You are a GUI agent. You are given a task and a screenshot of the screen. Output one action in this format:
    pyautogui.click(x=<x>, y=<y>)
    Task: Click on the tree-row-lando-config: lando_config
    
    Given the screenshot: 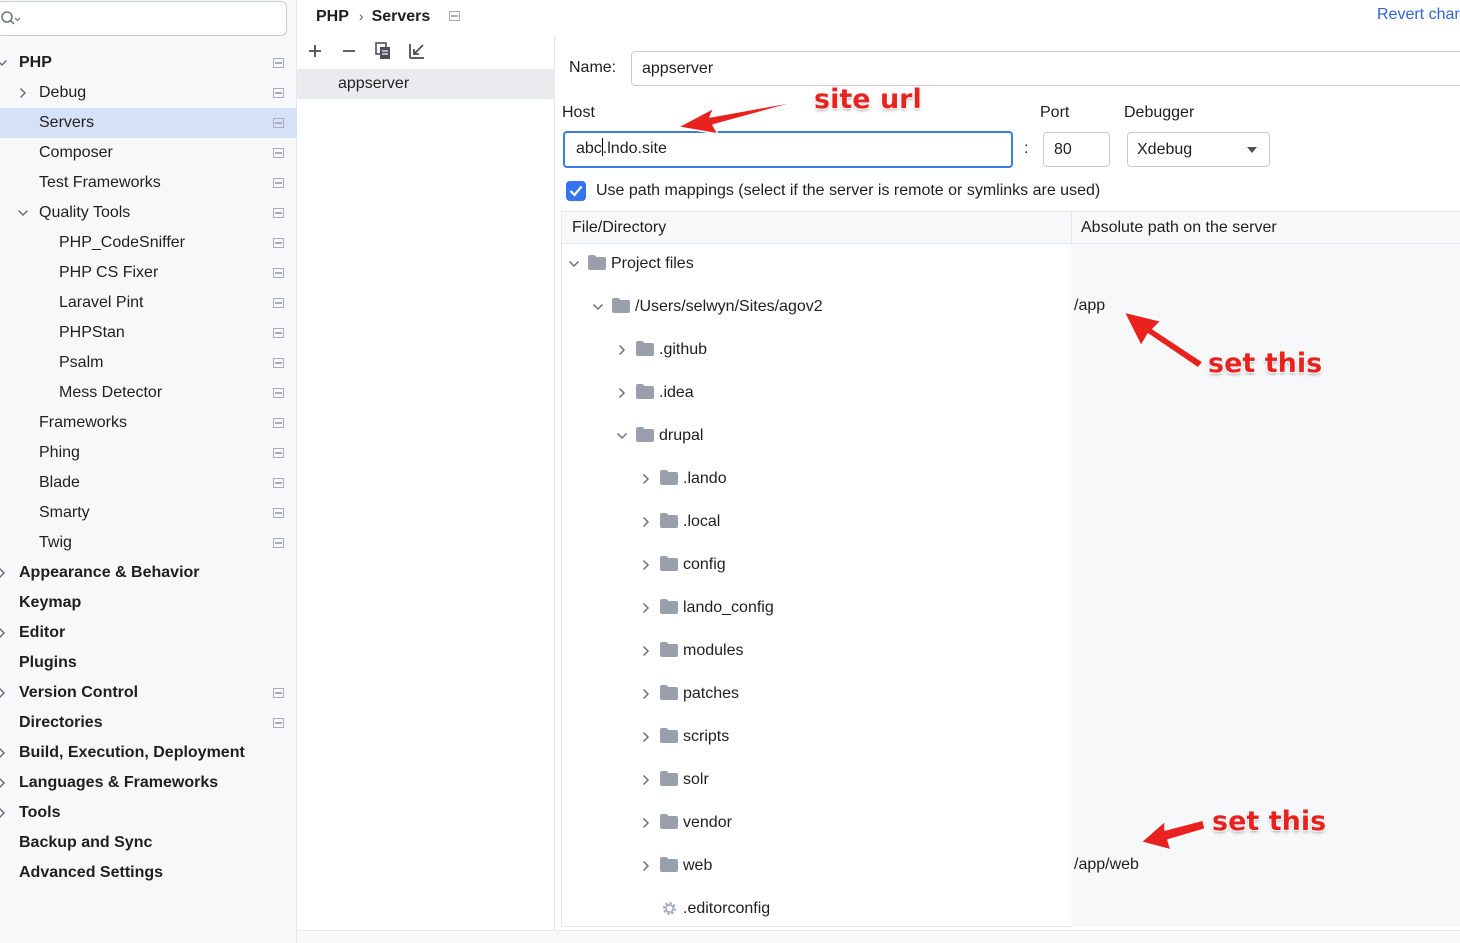 What is the action you would take?
    pyautogui.click(x=816, y=608)
    